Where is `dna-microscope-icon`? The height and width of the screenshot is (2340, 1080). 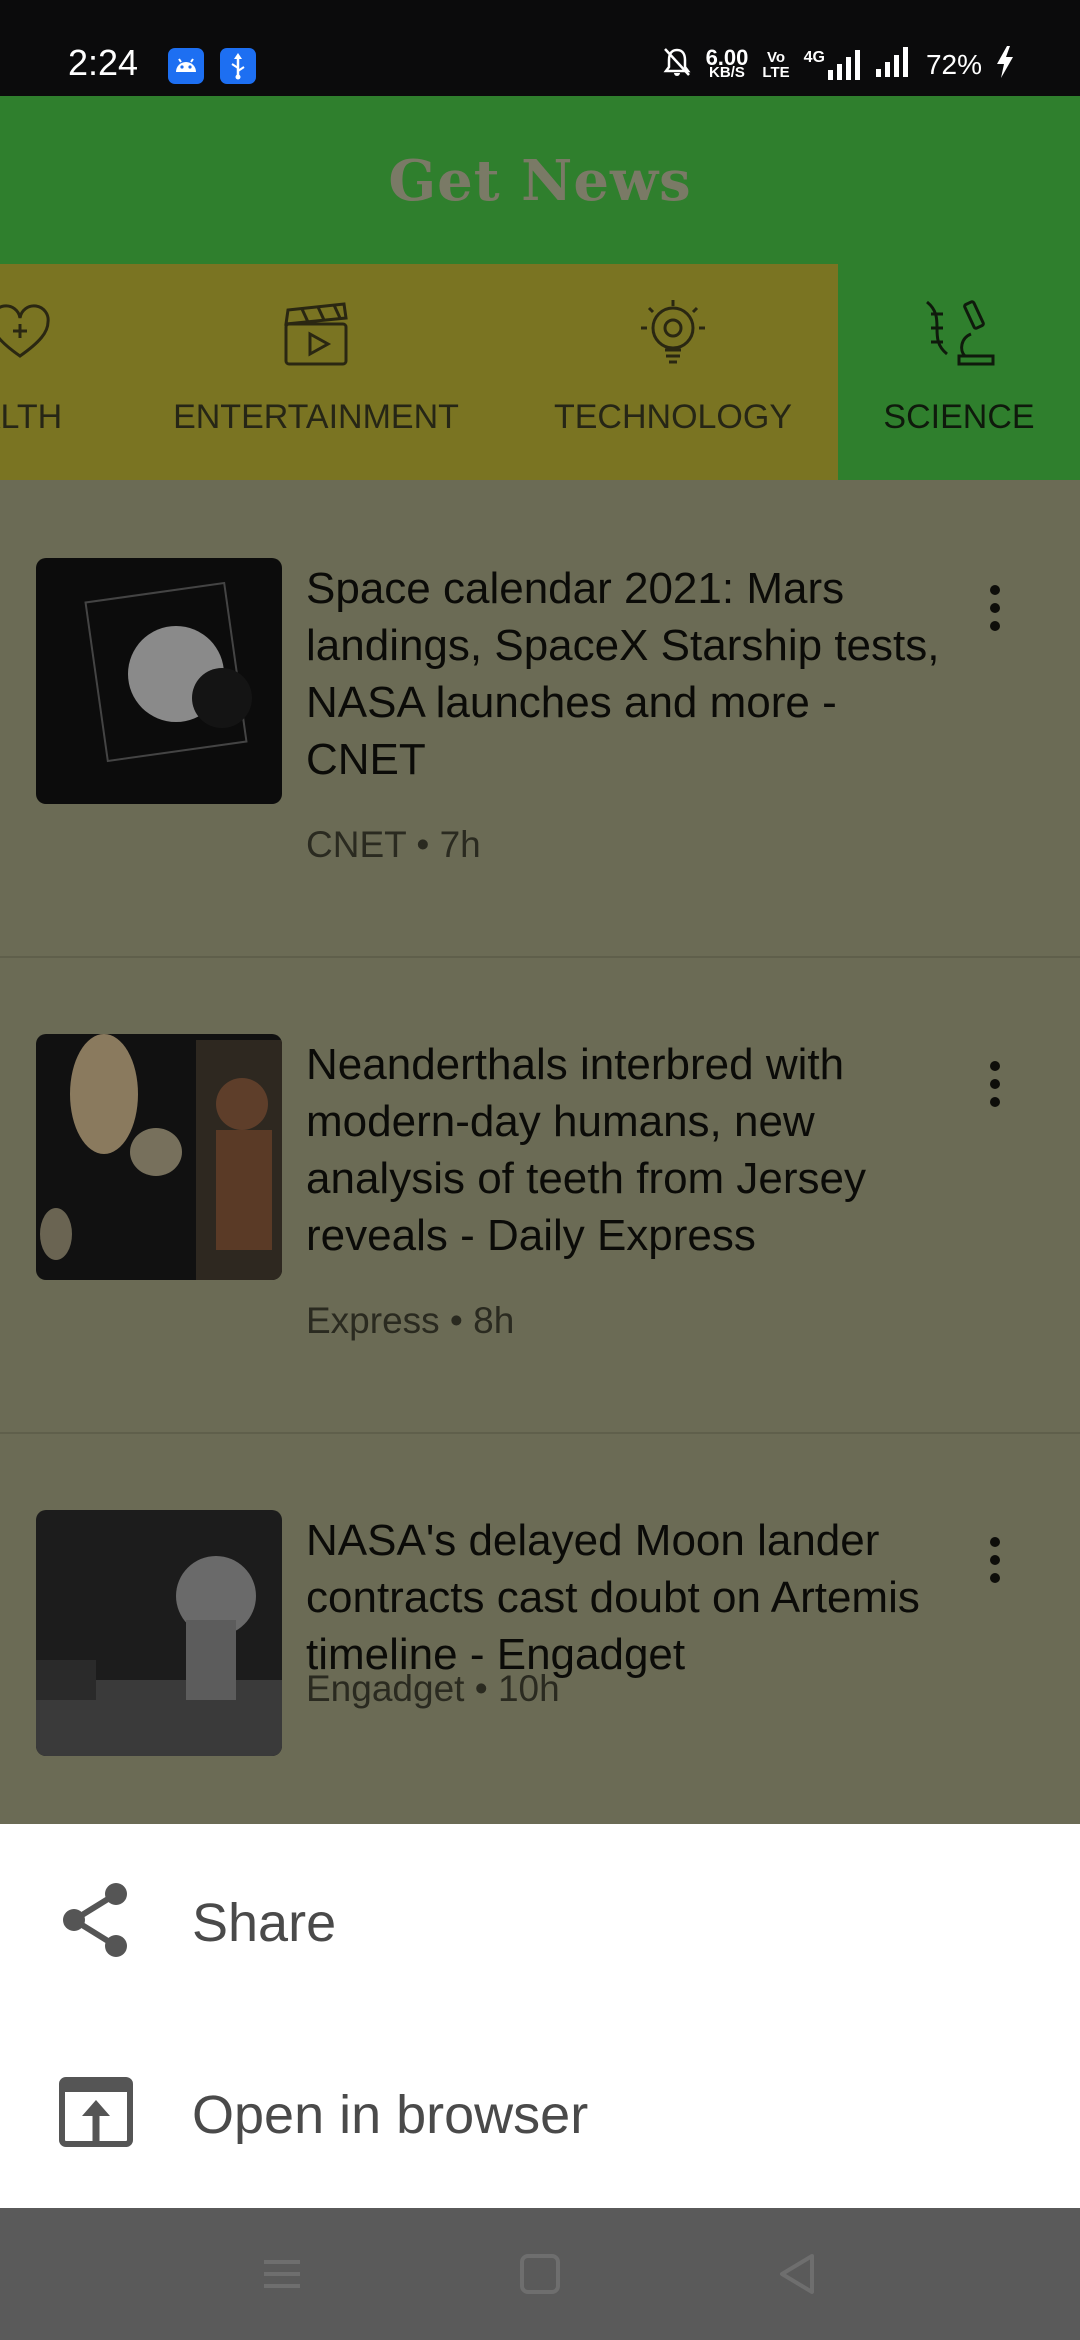 dna-microscope-icon is located at coordinates (959, 334).